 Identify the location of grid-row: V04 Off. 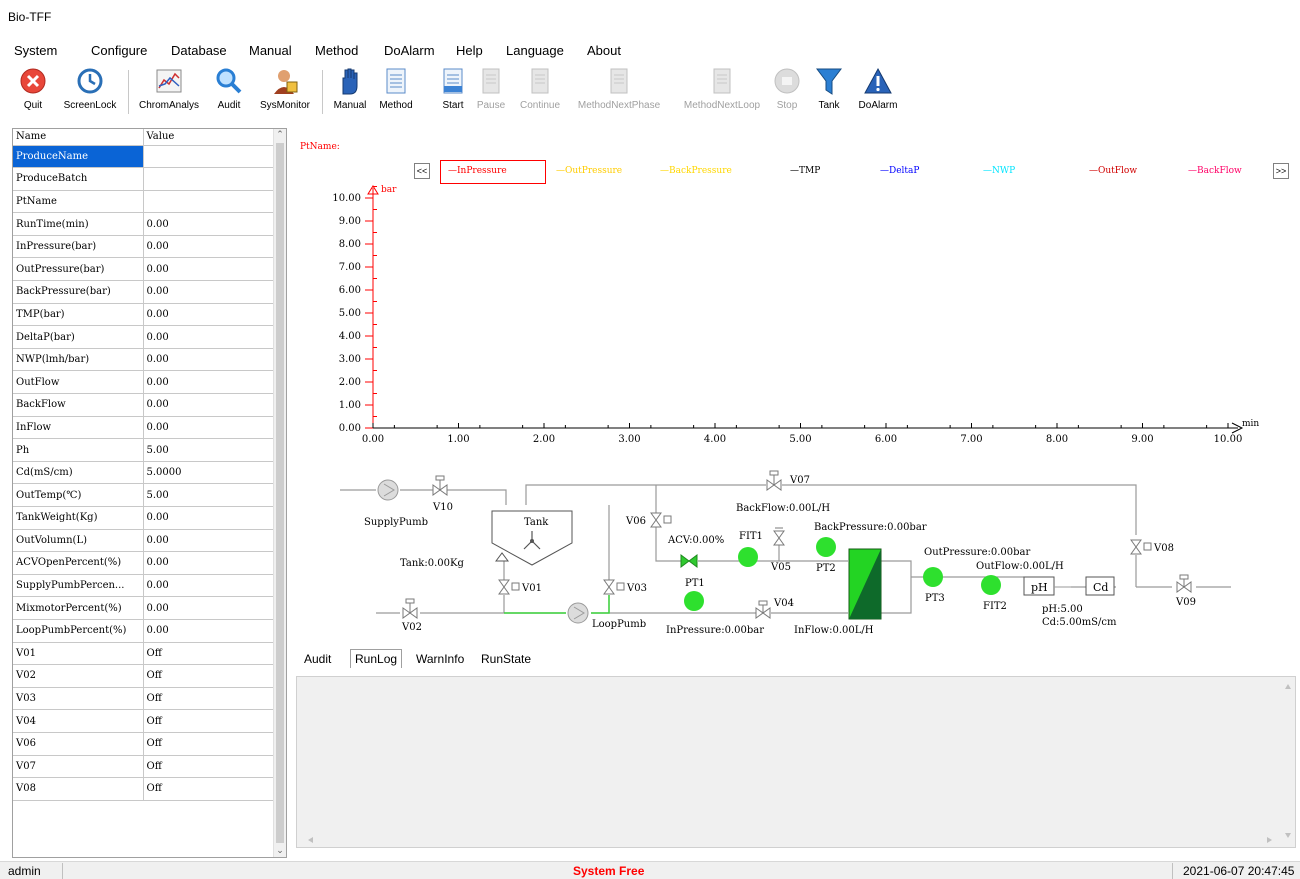
(144, 721).